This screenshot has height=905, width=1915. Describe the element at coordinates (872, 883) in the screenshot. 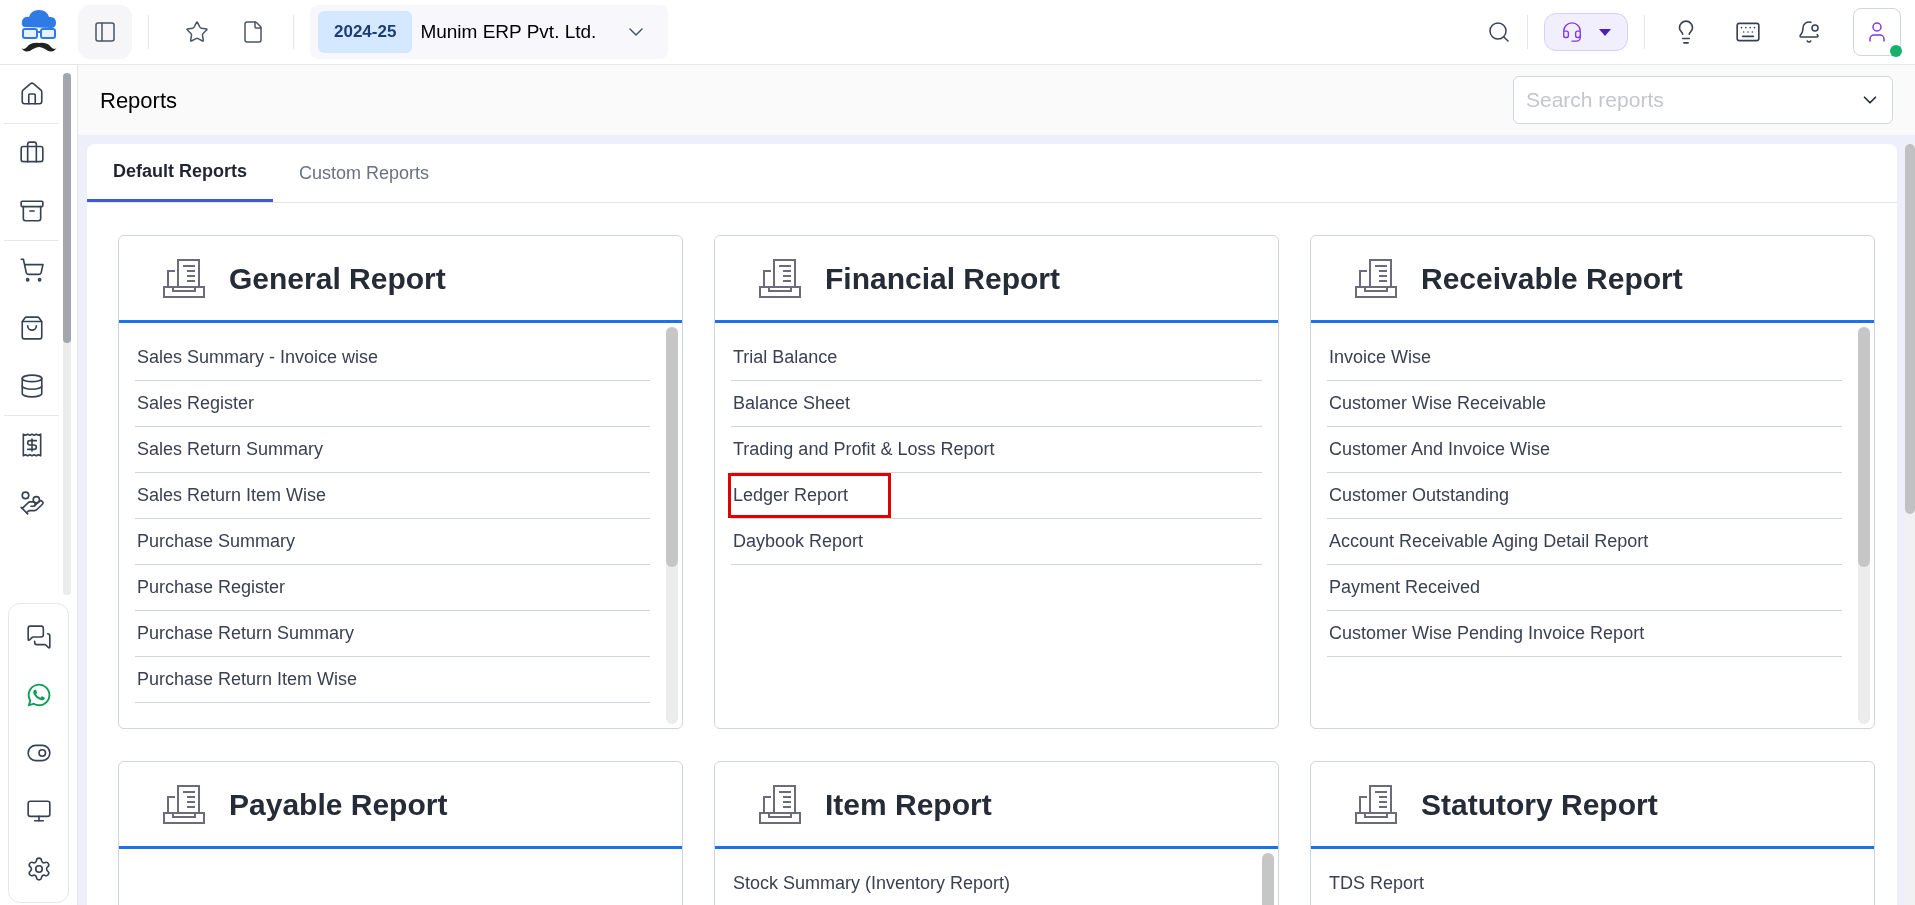

I see `report-link: Stock Summary (Inventory Report)` at that location.